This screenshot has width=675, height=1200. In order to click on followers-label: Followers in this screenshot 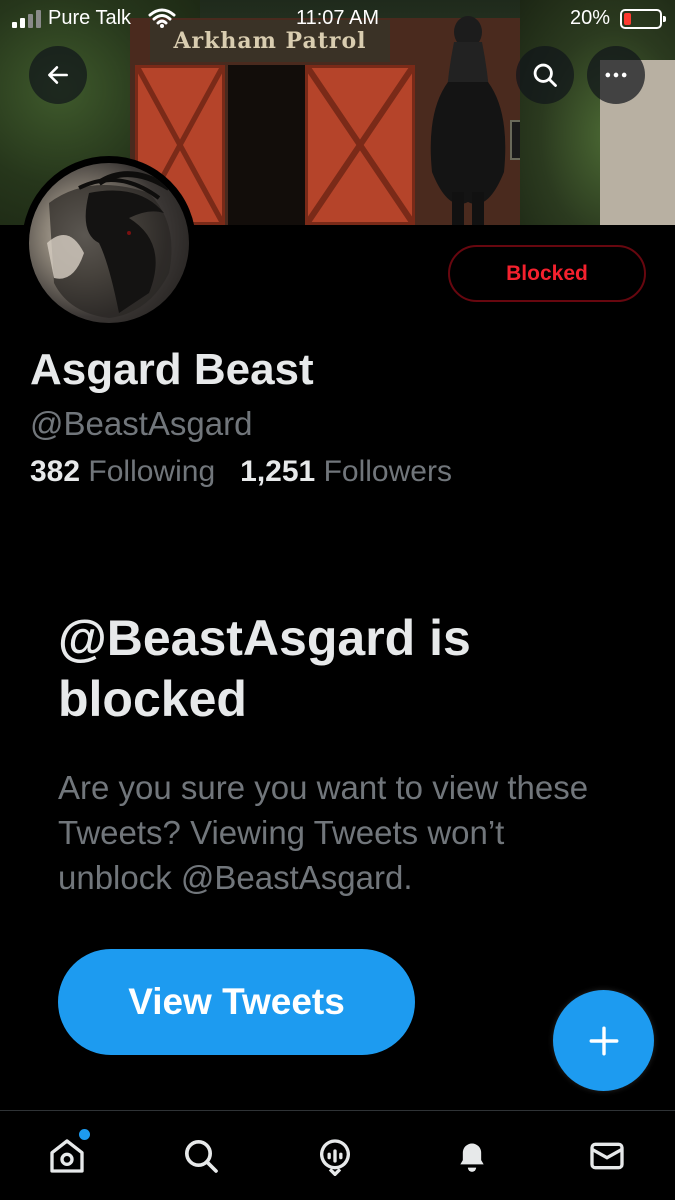, I will do `click(387, 471)`.